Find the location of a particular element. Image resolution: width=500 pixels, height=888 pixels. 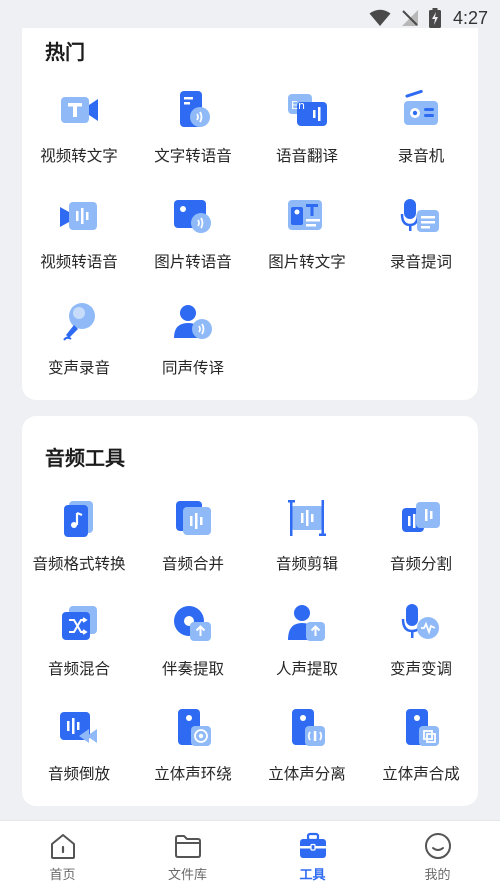

tool-audio-split: 音频分割 is located at coordinates (421, 540).